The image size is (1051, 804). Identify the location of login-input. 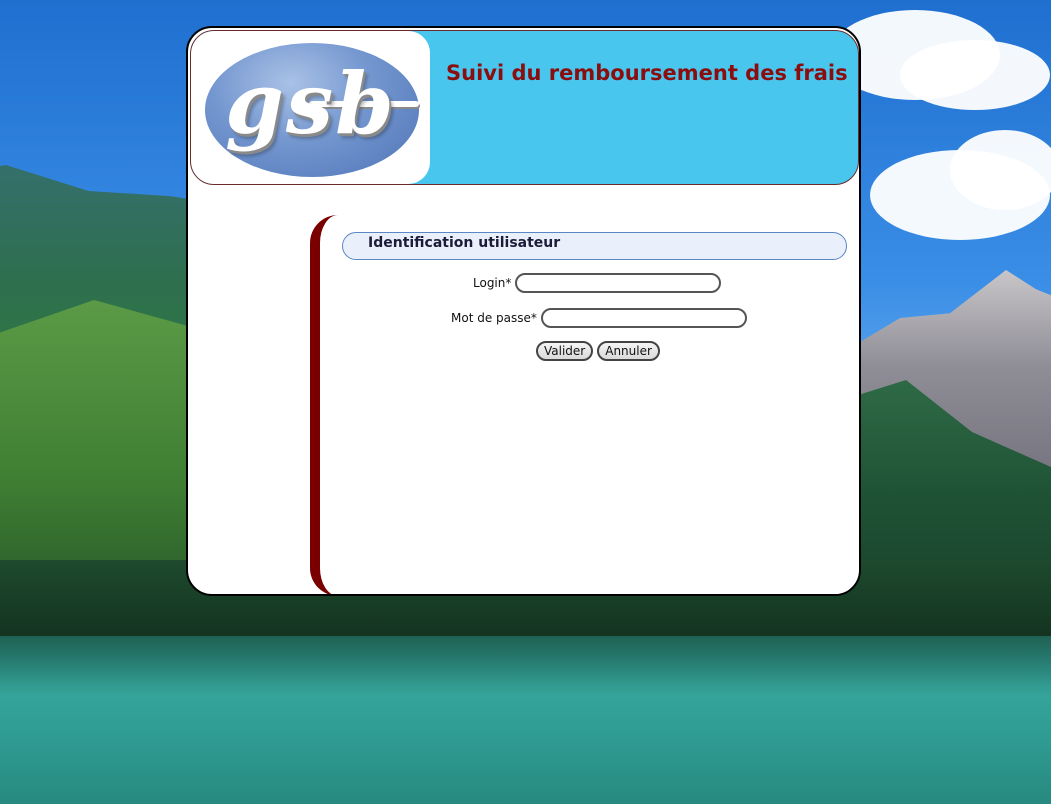
(618, 283).